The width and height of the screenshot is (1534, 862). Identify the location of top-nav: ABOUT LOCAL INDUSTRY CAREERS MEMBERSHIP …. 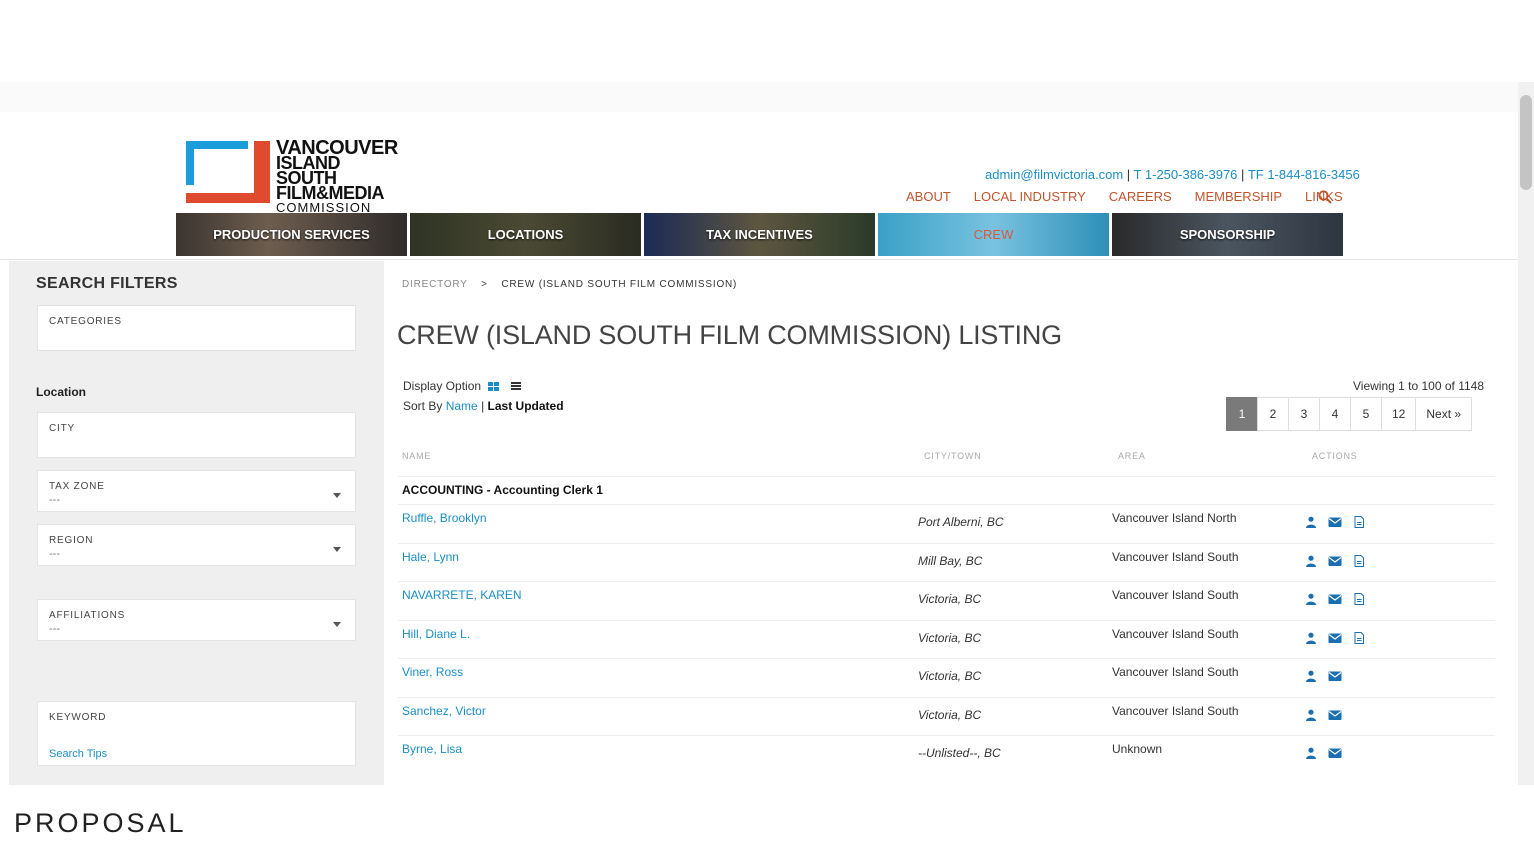
(1136, 196).